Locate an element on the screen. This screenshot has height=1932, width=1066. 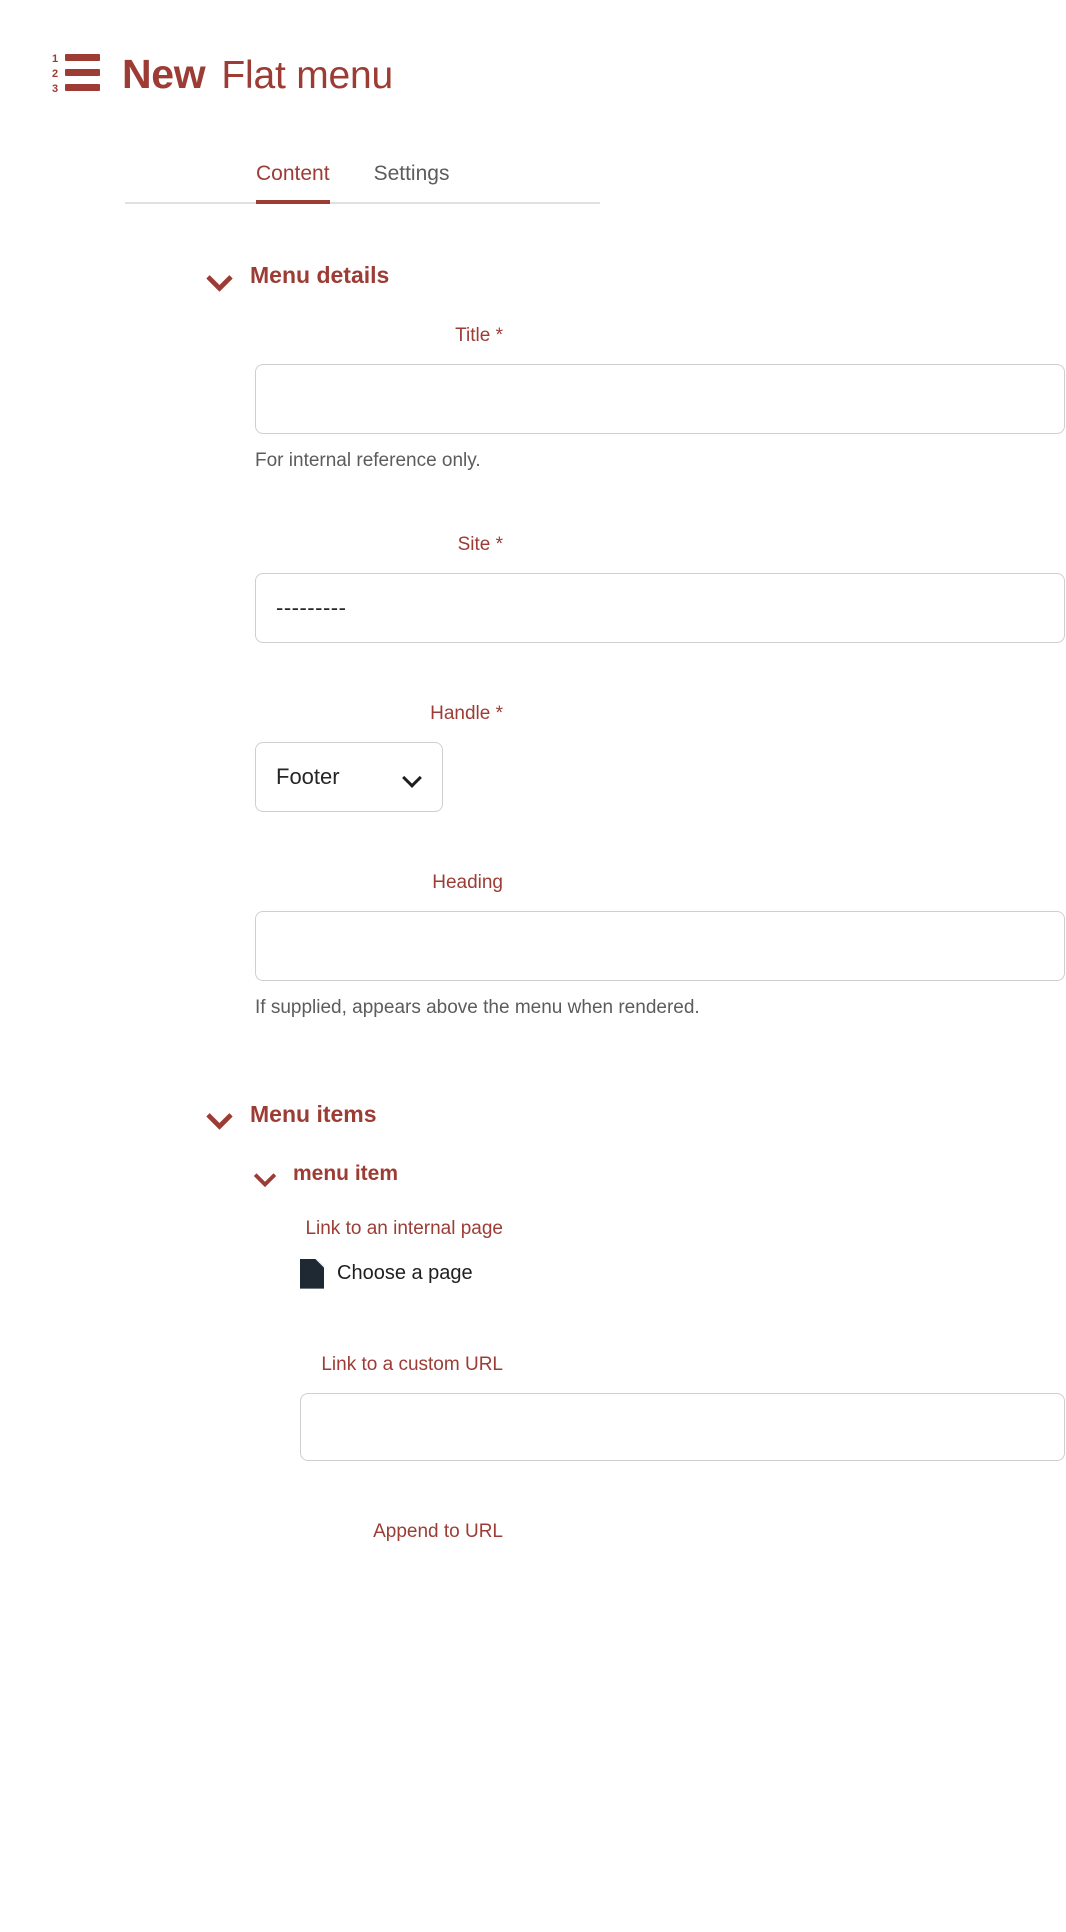
tab-content: Content is located at coordinates (293, 183).